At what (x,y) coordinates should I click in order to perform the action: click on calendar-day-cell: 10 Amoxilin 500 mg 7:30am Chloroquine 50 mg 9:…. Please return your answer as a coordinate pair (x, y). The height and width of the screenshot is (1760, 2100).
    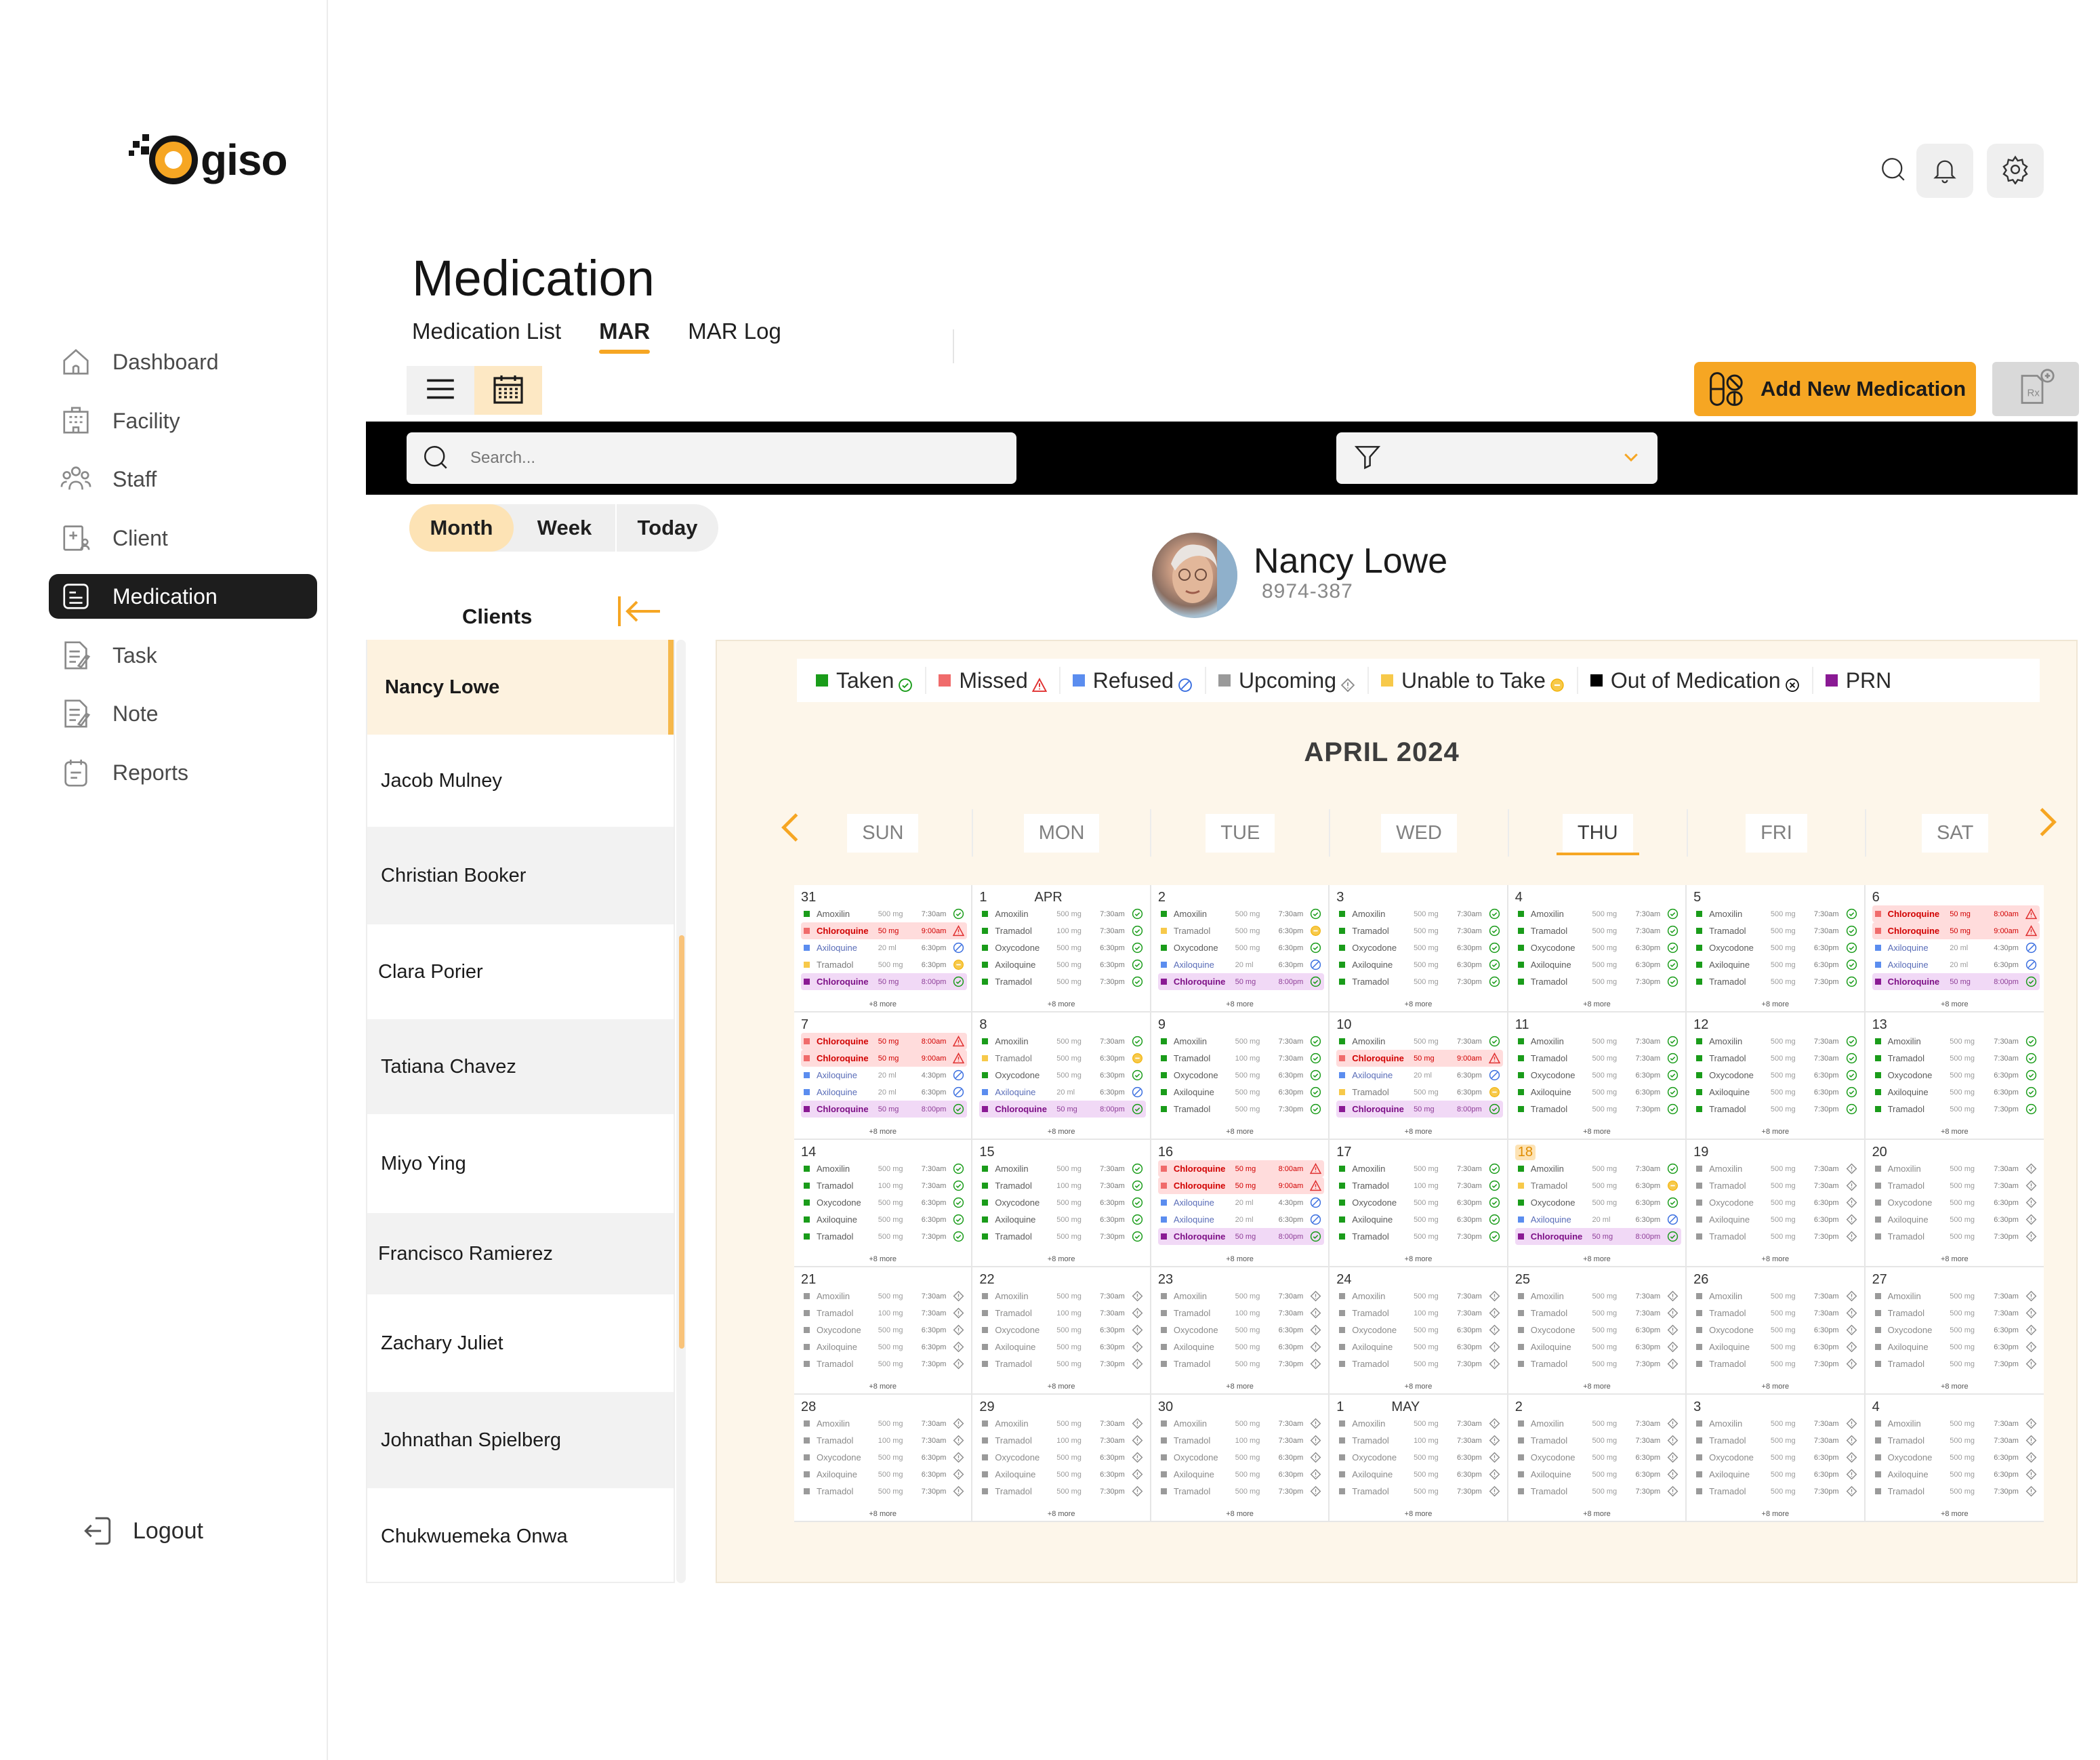
    Looking at the image, I should click on (1419, 1076).